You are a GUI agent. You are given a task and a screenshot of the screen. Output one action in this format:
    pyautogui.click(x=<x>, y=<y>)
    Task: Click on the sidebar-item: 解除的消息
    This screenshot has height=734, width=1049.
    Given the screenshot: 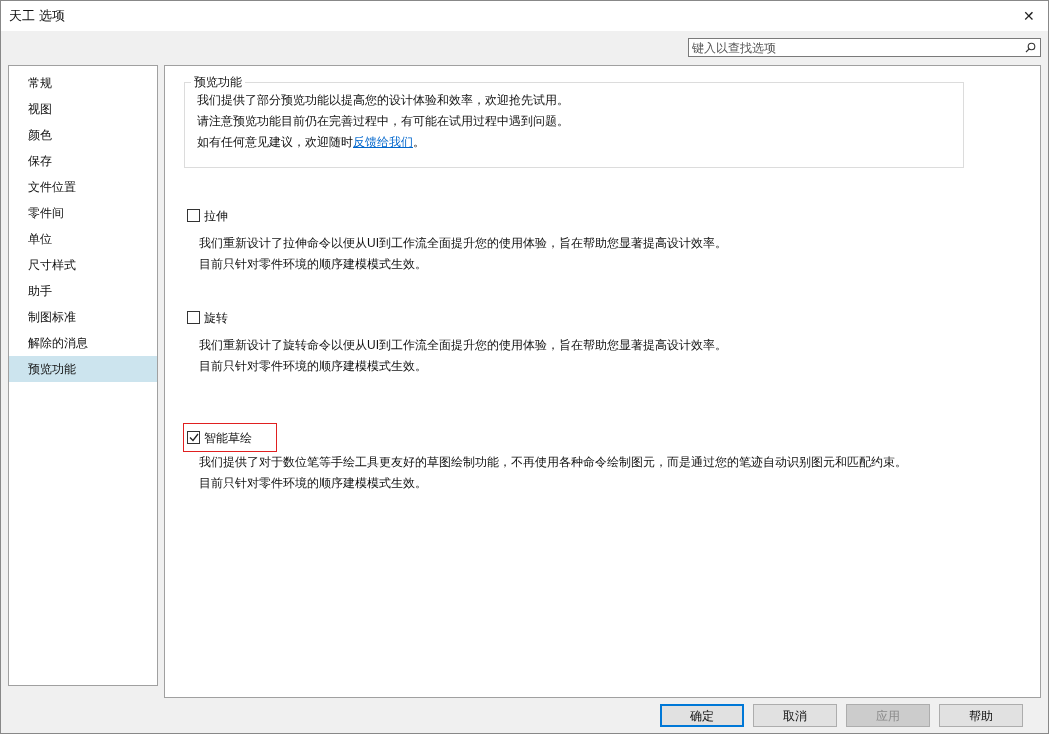 What is the action you would take?
    pyautogui.click(x=83, y=343)
    